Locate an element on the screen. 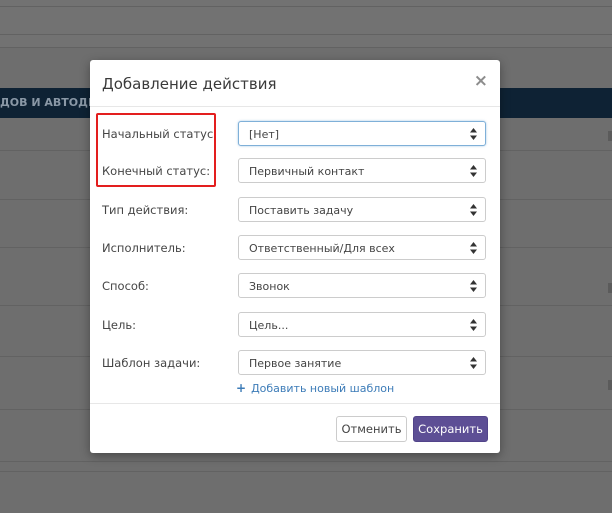  form-row-goal: Цель is located at coordinates (295, 325).